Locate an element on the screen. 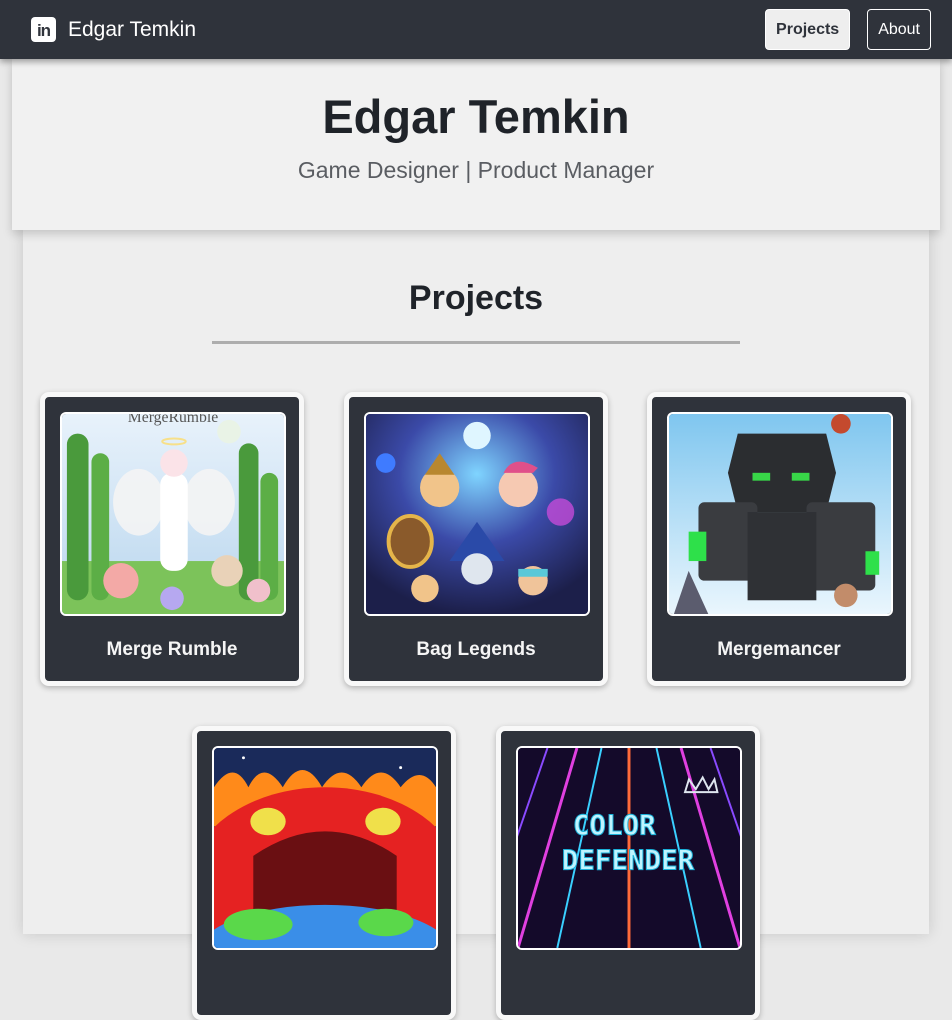 The image size is (952, 1020). color-defender-art-text-line2: DEFENDER is located at coordinates (628, 861).